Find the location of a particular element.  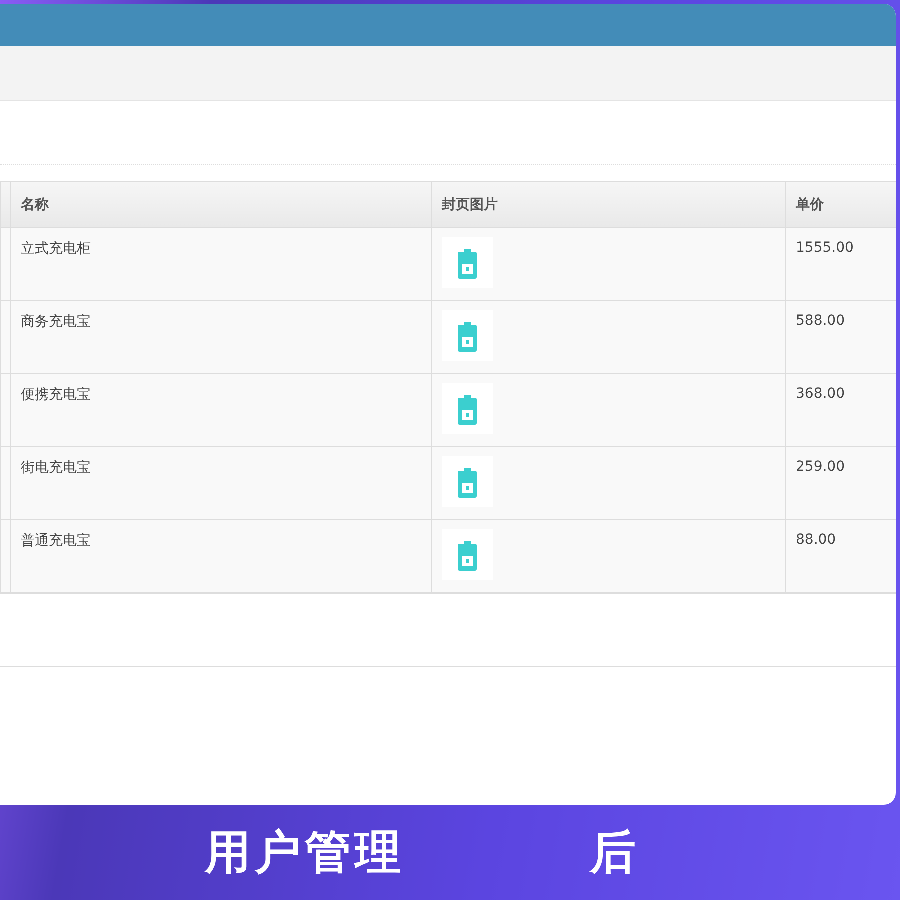

table-cell: 259.00 is located at coordinates (840, 483).